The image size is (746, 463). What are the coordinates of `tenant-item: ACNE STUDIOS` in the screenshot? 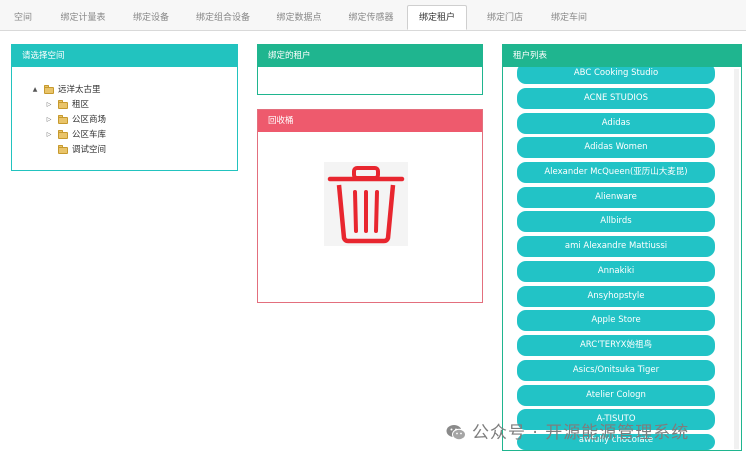 It's located at (616, 98).